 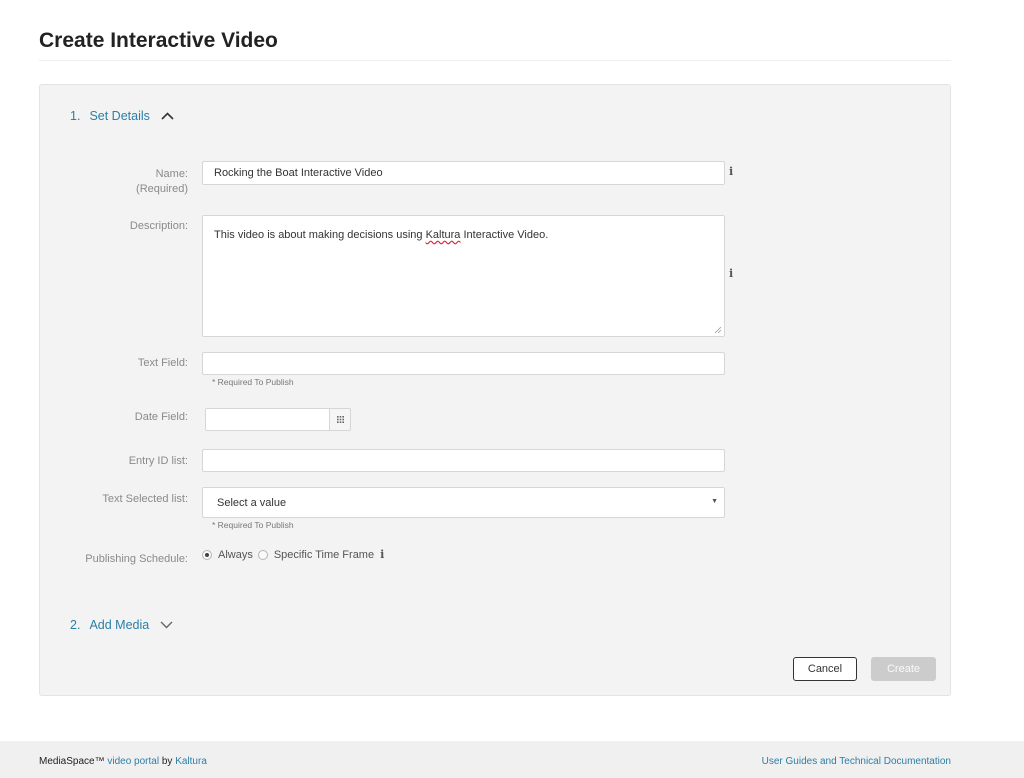 What do you see at coordinates (262, 554) in the screenshot?
I see `radio-specific-time-frame` at bounding box center [262, 554].